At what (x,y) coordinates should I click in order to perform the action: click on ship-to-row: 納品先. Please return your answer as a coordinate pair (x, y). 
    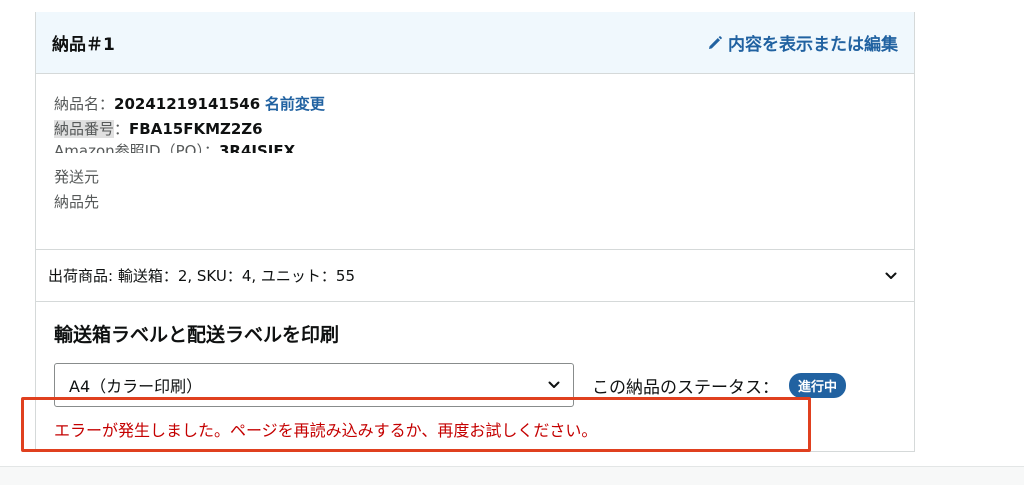
    Looking at the image, I should click on (484, 202).